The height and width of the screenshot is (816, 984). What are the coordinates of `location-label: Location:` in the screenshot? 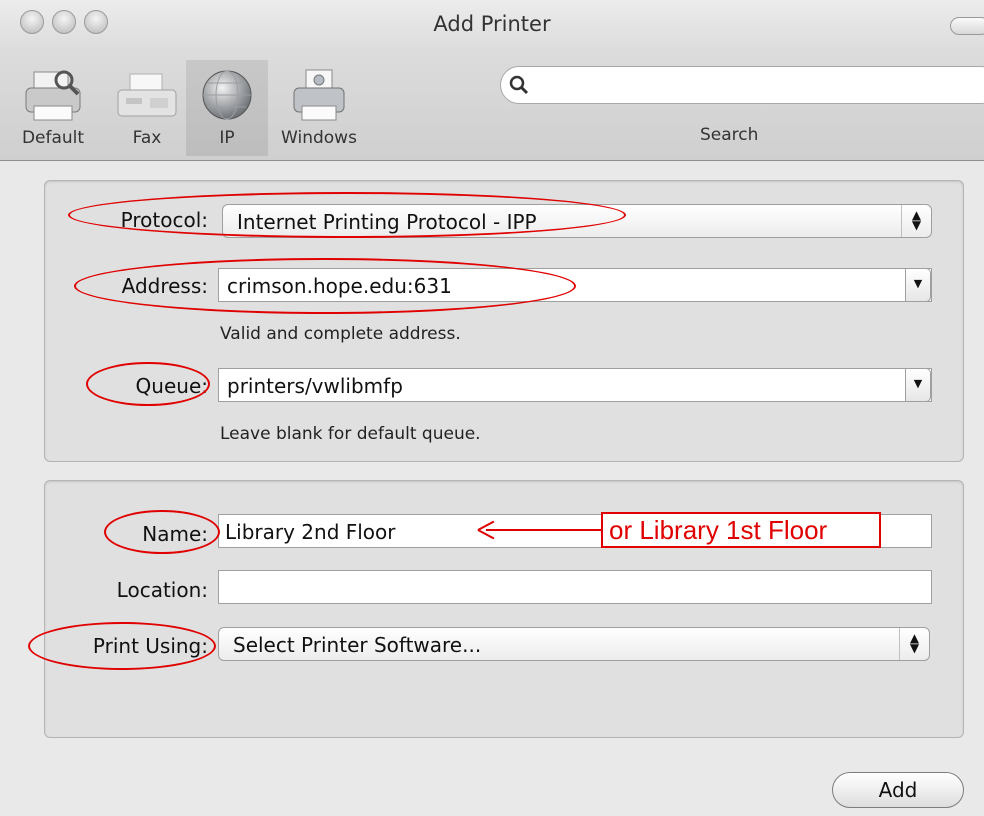 It's located at (162, 590).